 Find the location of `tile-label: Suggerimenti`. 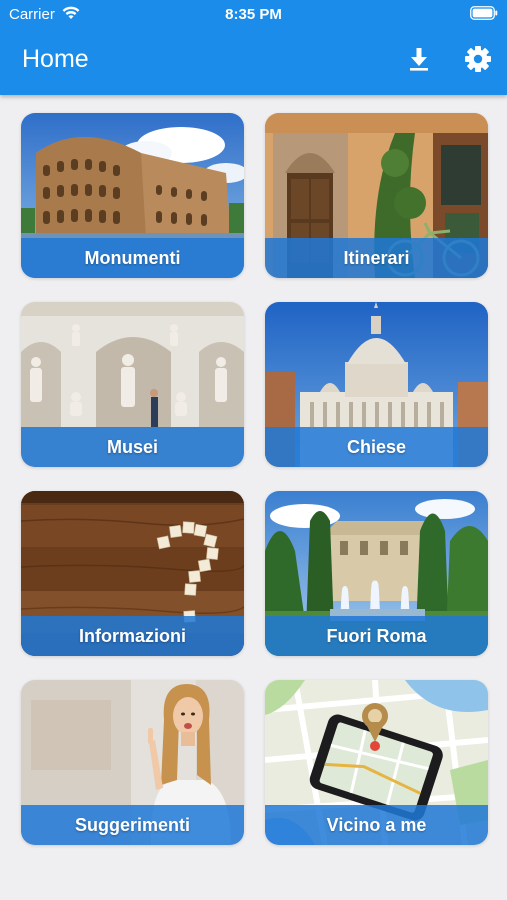

tile-label: Suggerimenti is located at coordinates (132, 825).